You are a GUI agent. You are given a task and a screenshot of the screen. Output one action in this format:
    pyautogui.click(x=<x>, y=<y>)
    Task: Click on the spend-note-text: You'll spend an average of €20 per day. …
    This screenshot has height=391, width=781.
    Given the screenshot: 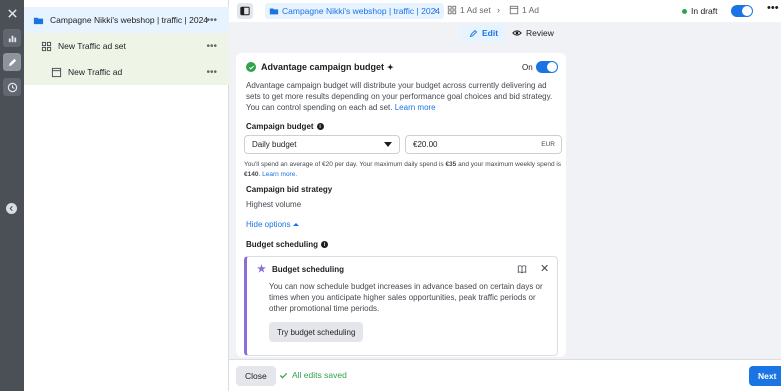 What is the action you would take?
    pyautogui.click(x=345, y=164)
    